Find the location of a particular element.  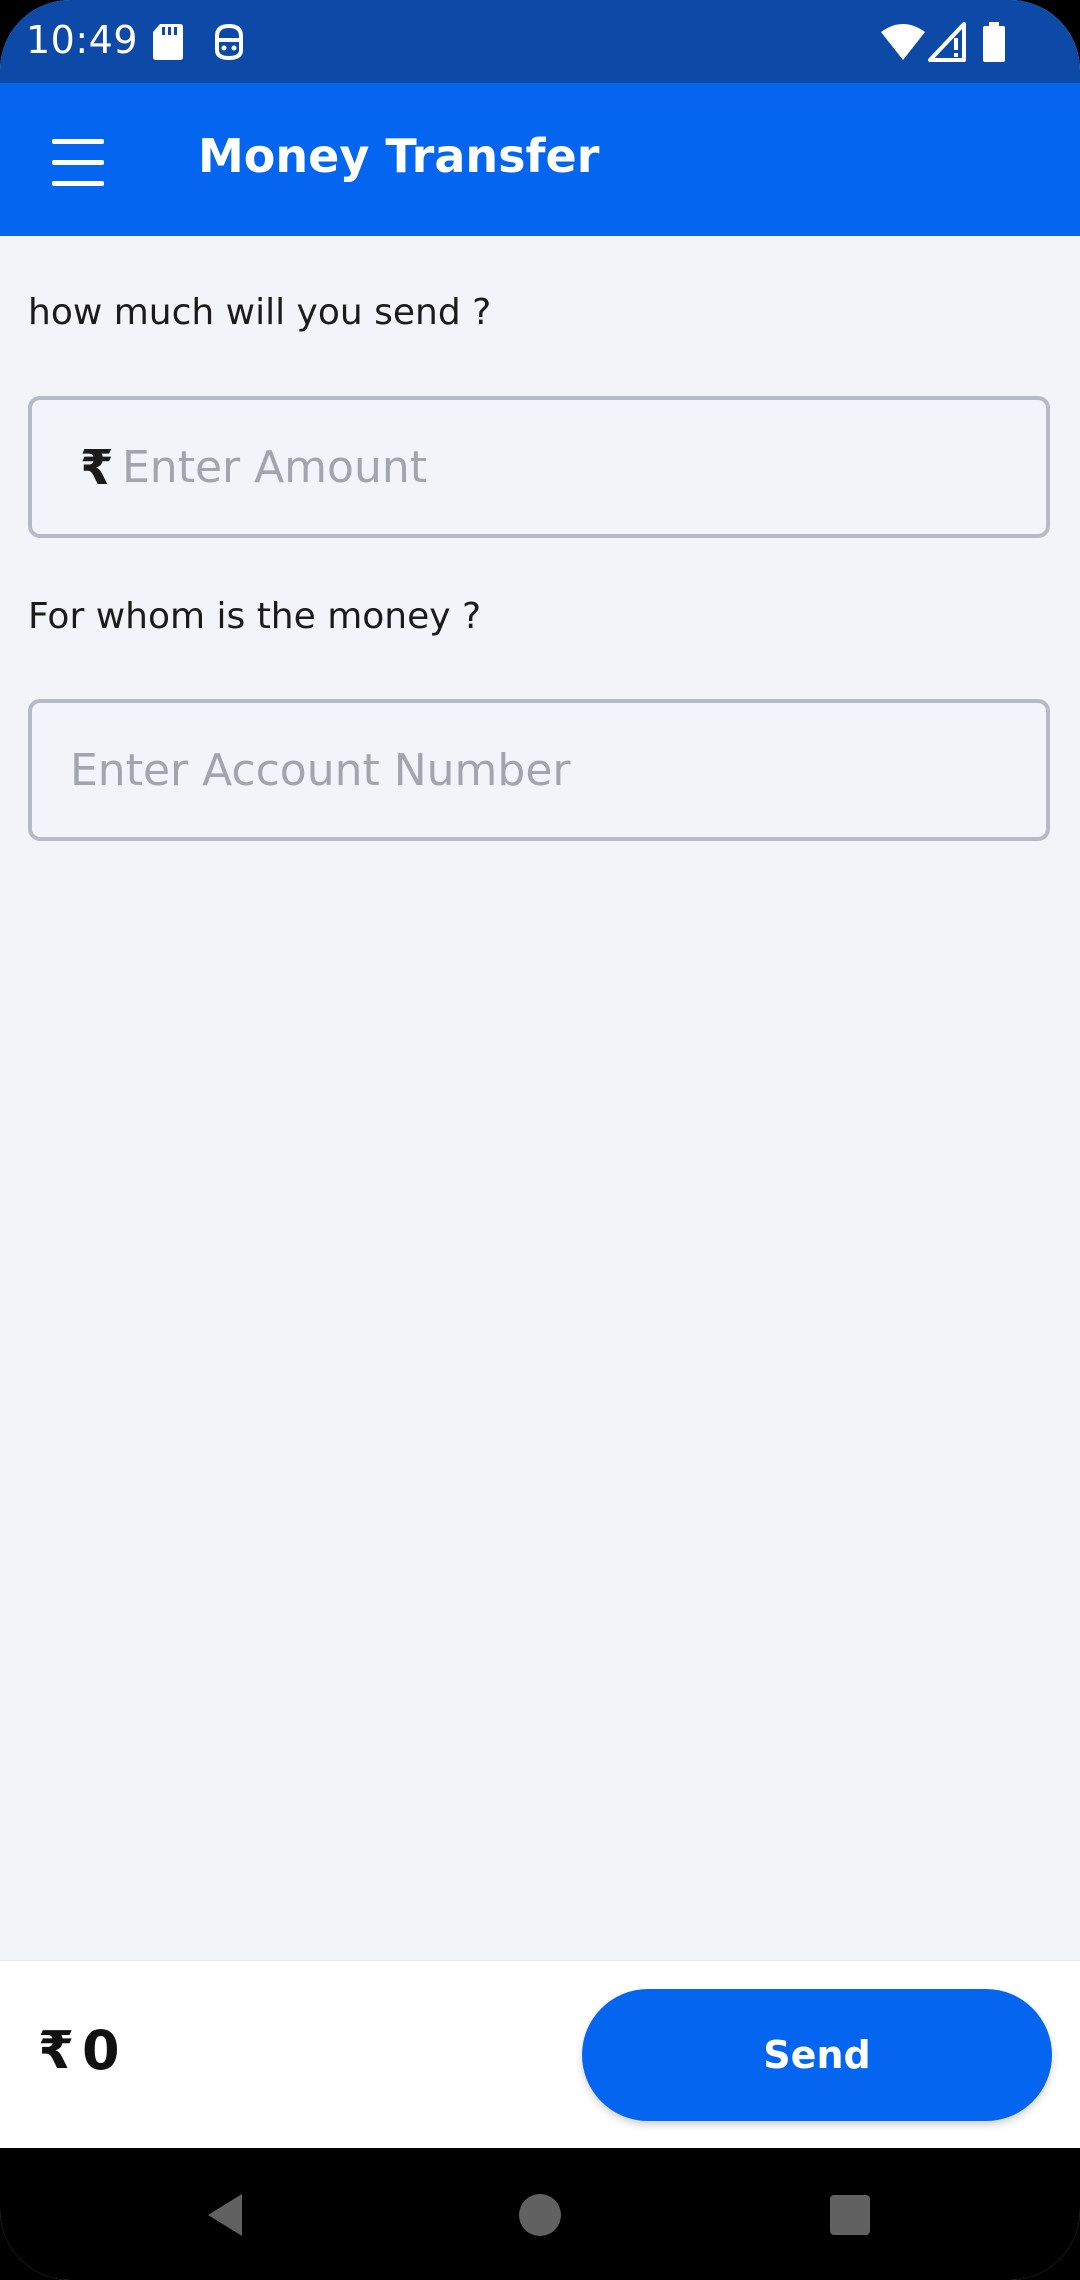

sd-card-icon is located at coordinates (168, 42).